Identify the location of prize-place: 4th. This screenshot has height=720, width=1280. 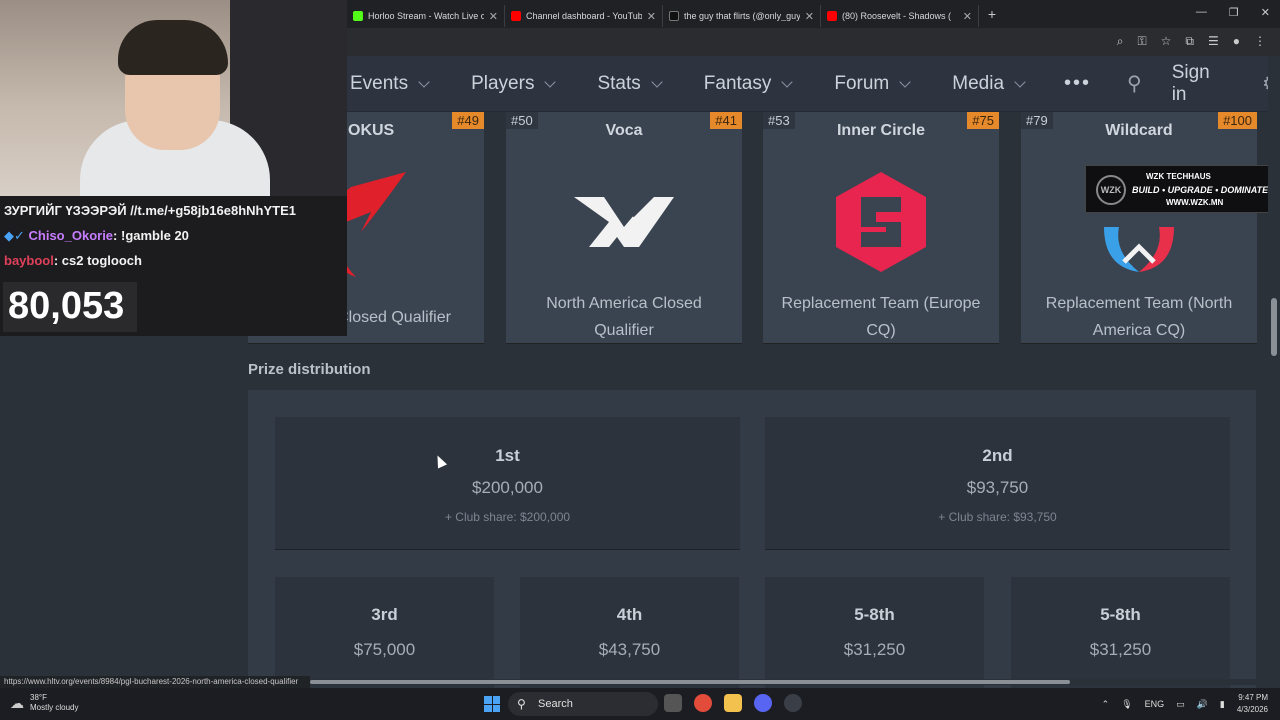
(629, 614).